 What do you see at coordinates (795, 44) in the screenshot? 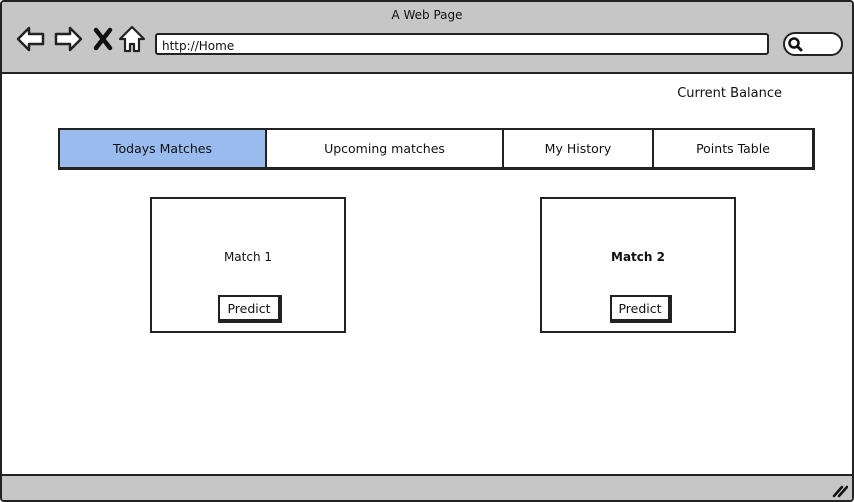
I see `search-icon` at bounding box center [795, 44].